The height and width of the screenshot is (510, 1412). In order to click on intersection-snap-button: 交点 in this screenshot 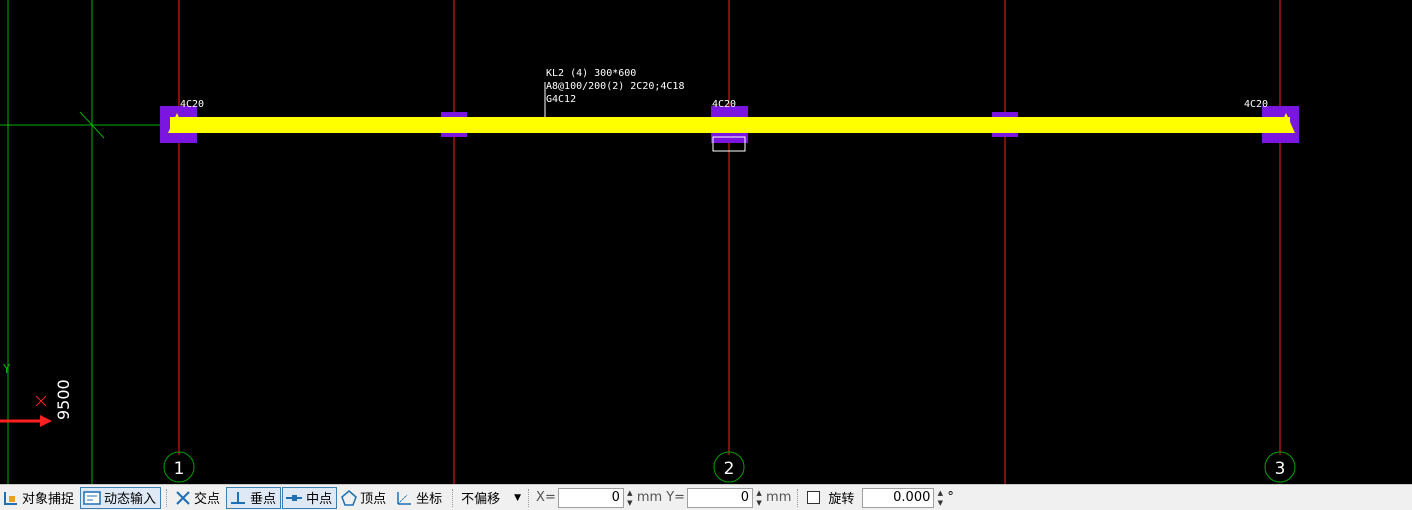, I will do `click(198, 498)`.